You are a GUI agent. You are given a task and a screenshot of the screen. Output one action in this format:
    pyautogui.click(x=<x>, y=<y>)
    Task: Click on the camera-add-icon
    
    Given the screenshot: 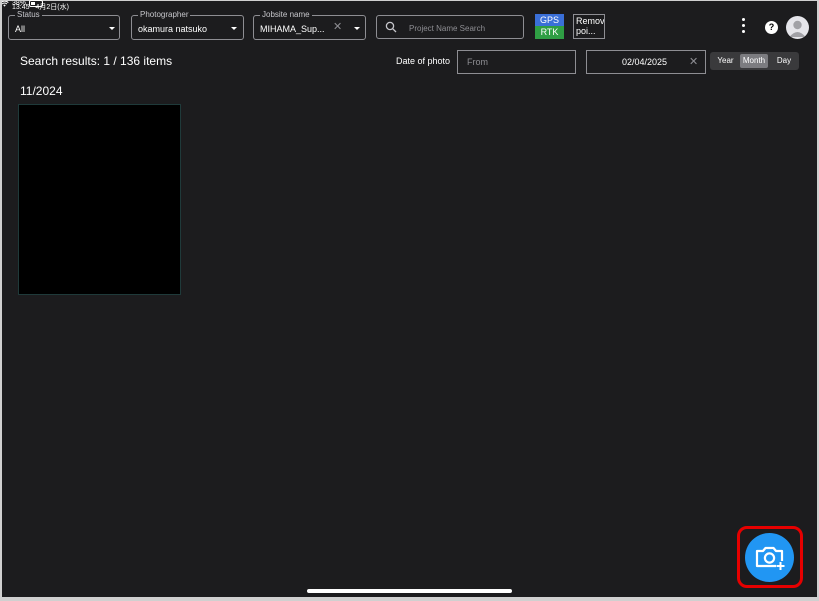 What is the action you would take?
    pyautogui.click(x=770, y=558)
    